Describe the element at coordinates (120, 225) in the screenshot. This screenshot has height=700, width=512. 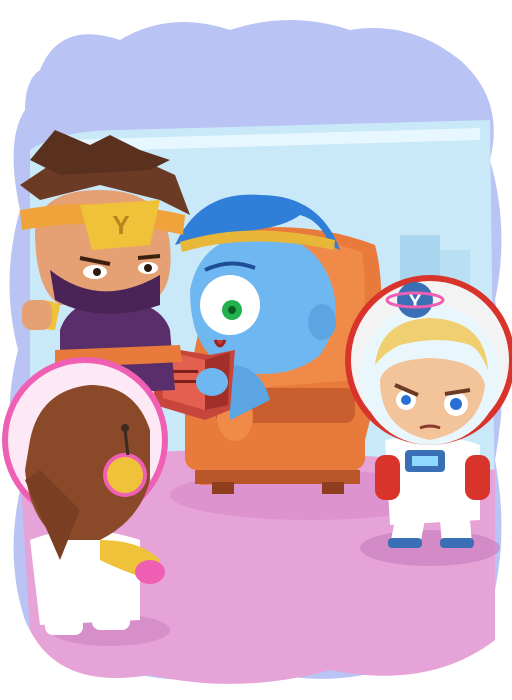
I see `ninja-headband-letter: Y` at that location.